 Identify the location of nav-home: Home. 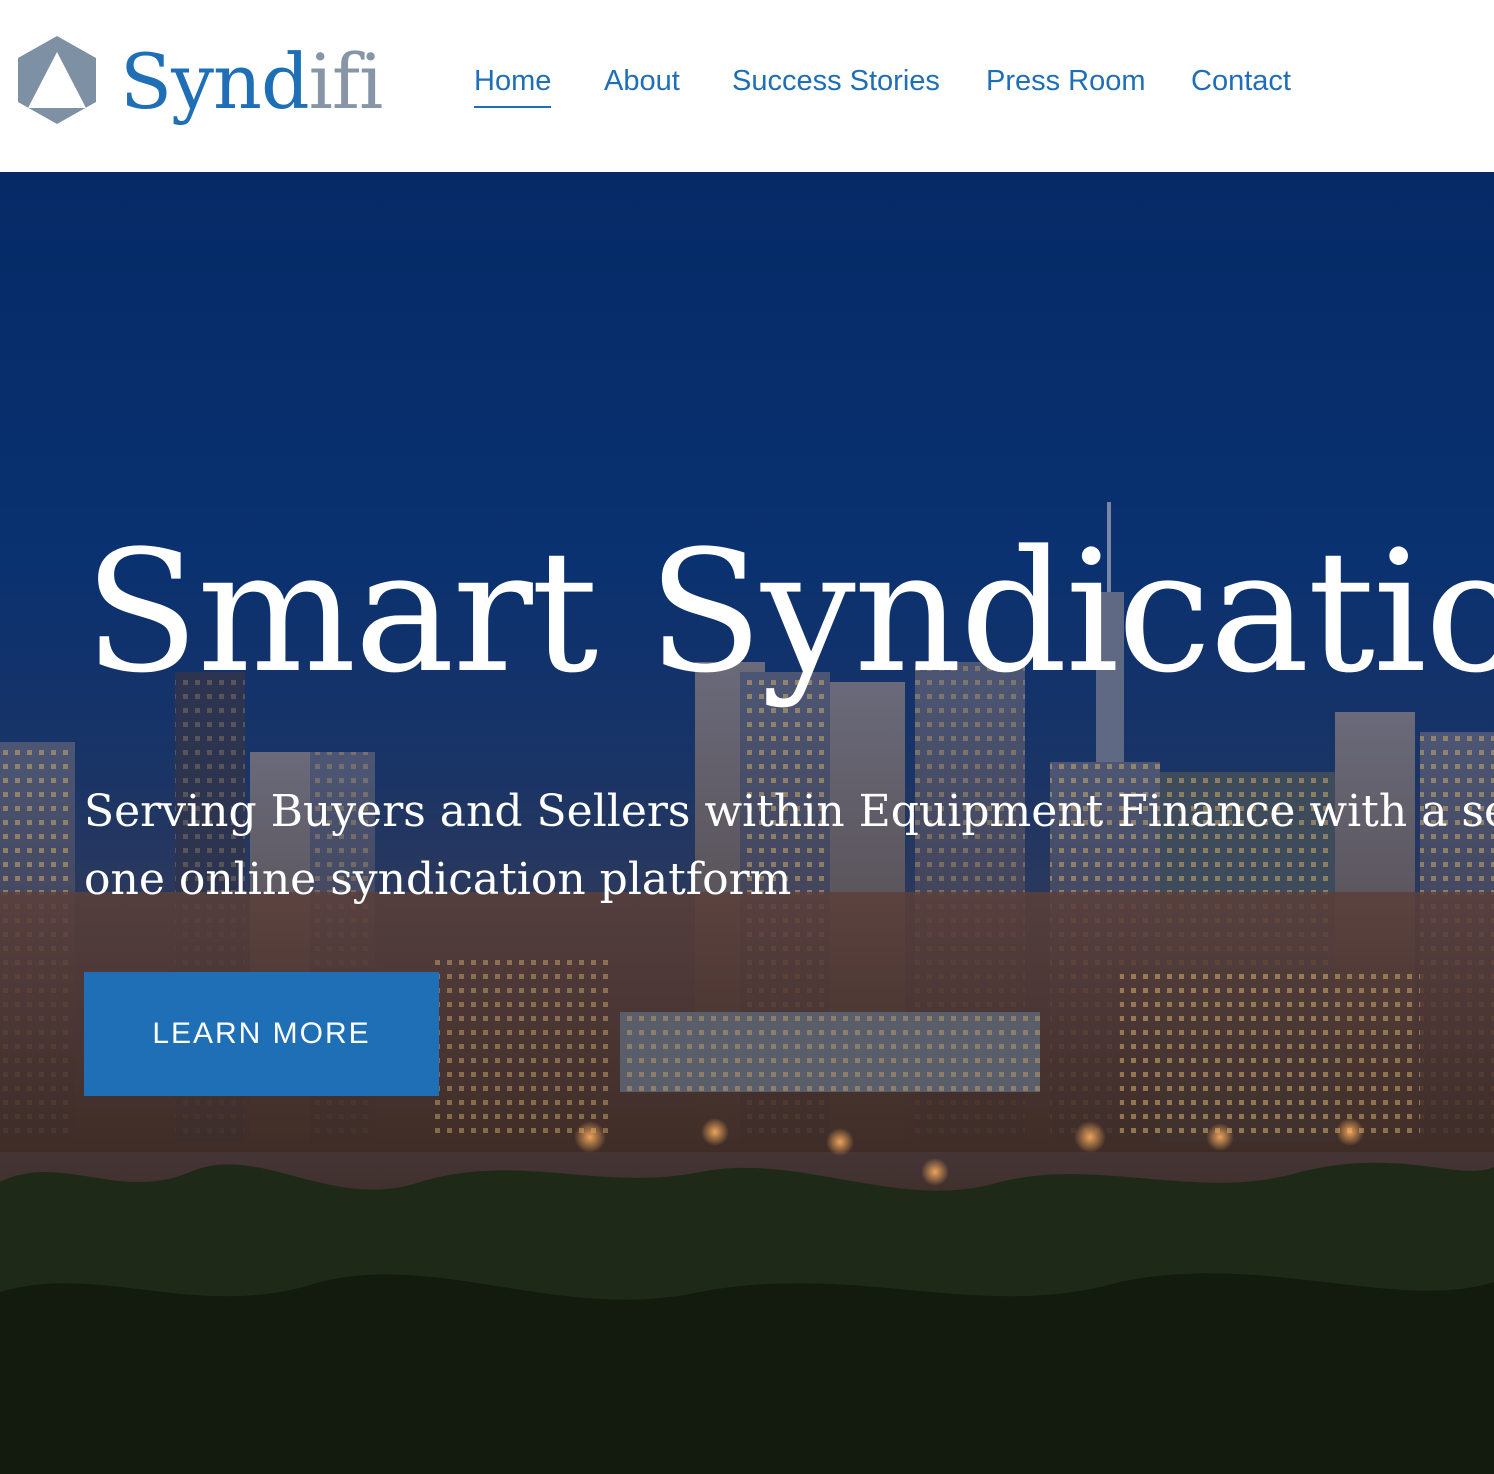
(513, 85).